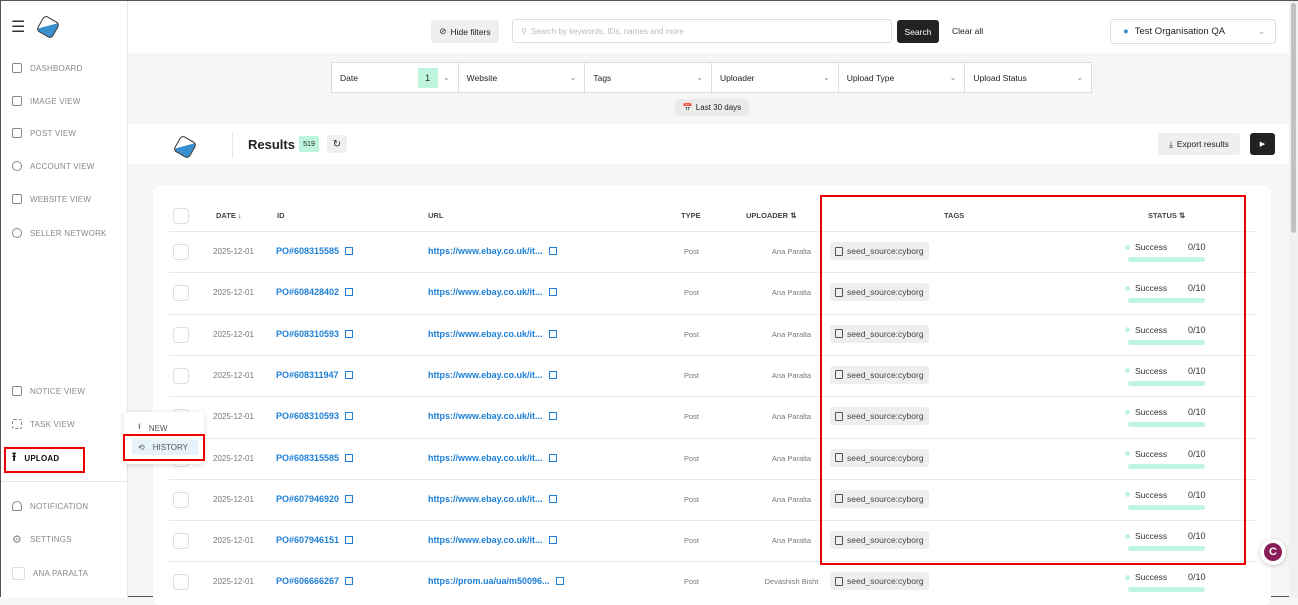 This screenshot has width=1298, height=605. What do you see at coordinates (1166, 215) in the screenshot?
I see `header-status: STATUS ⇅` at bounding box center [1166, 215].